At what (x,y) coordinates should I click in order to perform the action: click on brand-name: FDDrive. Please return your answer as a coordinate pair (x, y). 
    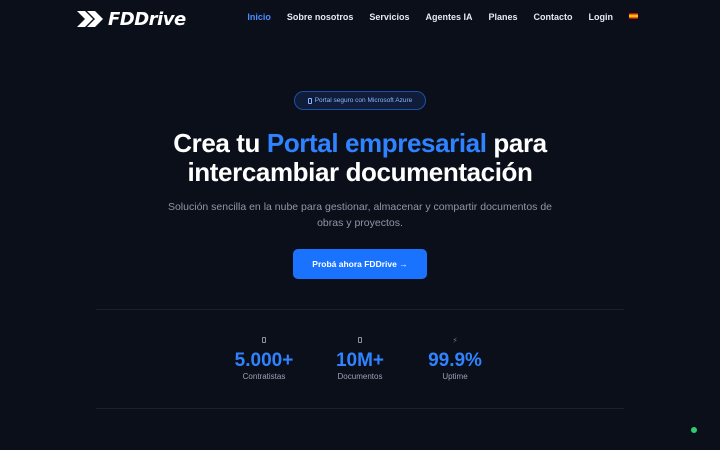
    Looking at the image, I should click on (147, 19).